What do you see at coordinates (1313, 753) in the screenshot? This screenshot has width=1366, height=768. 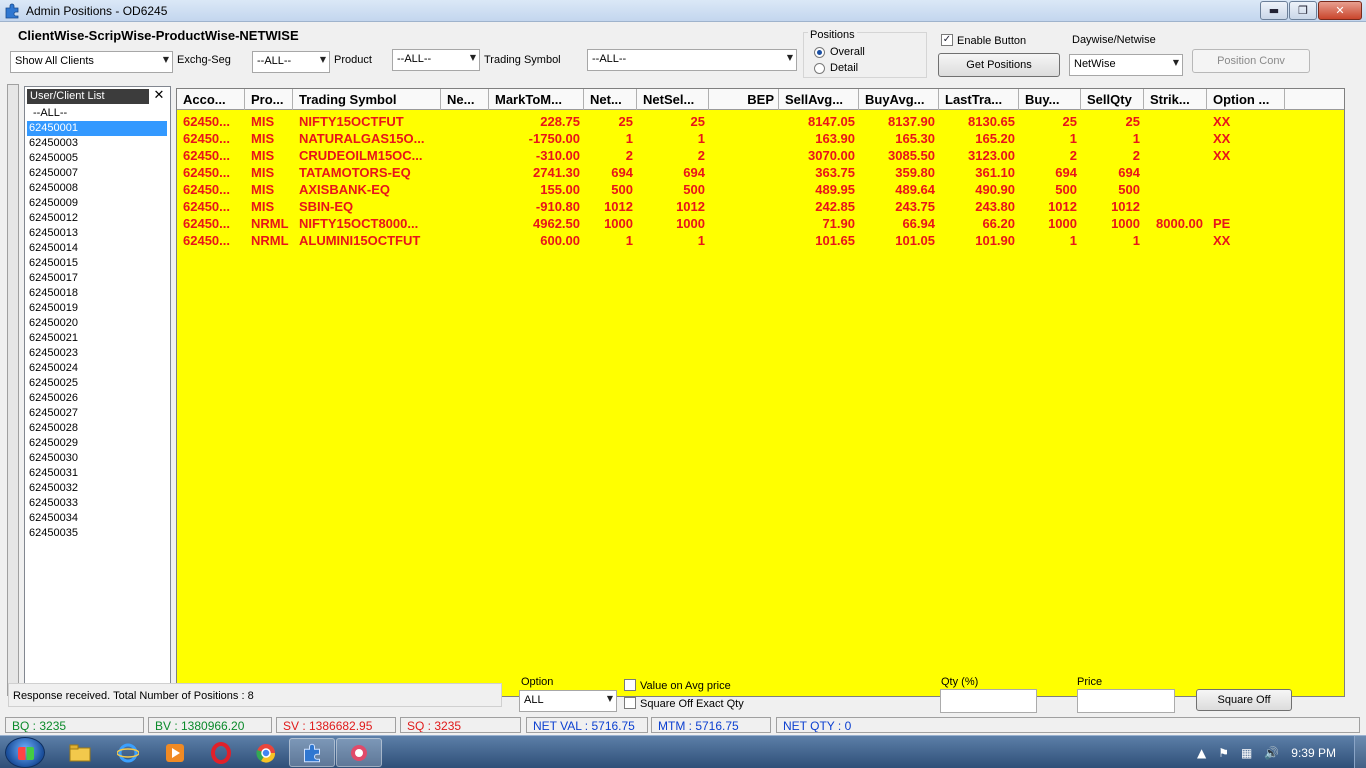 I see `clock: 9:39 PM` at bounding box center [1313, 753].